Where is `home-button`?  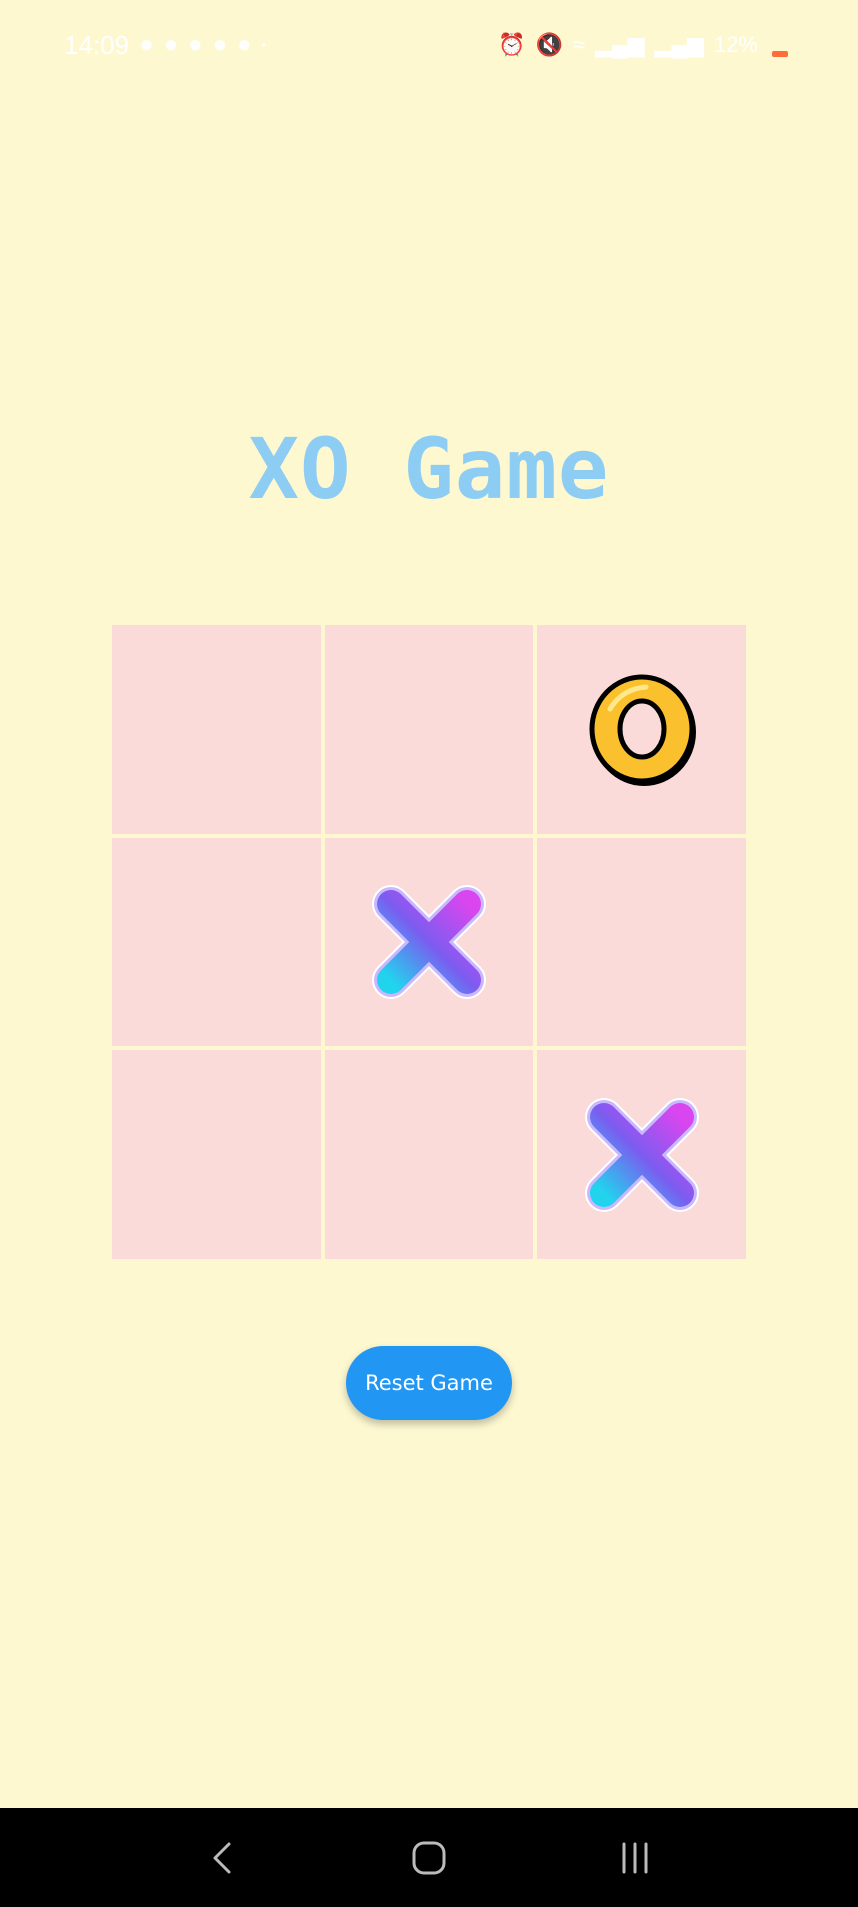 home-button is located at coordinates (429, 1858).